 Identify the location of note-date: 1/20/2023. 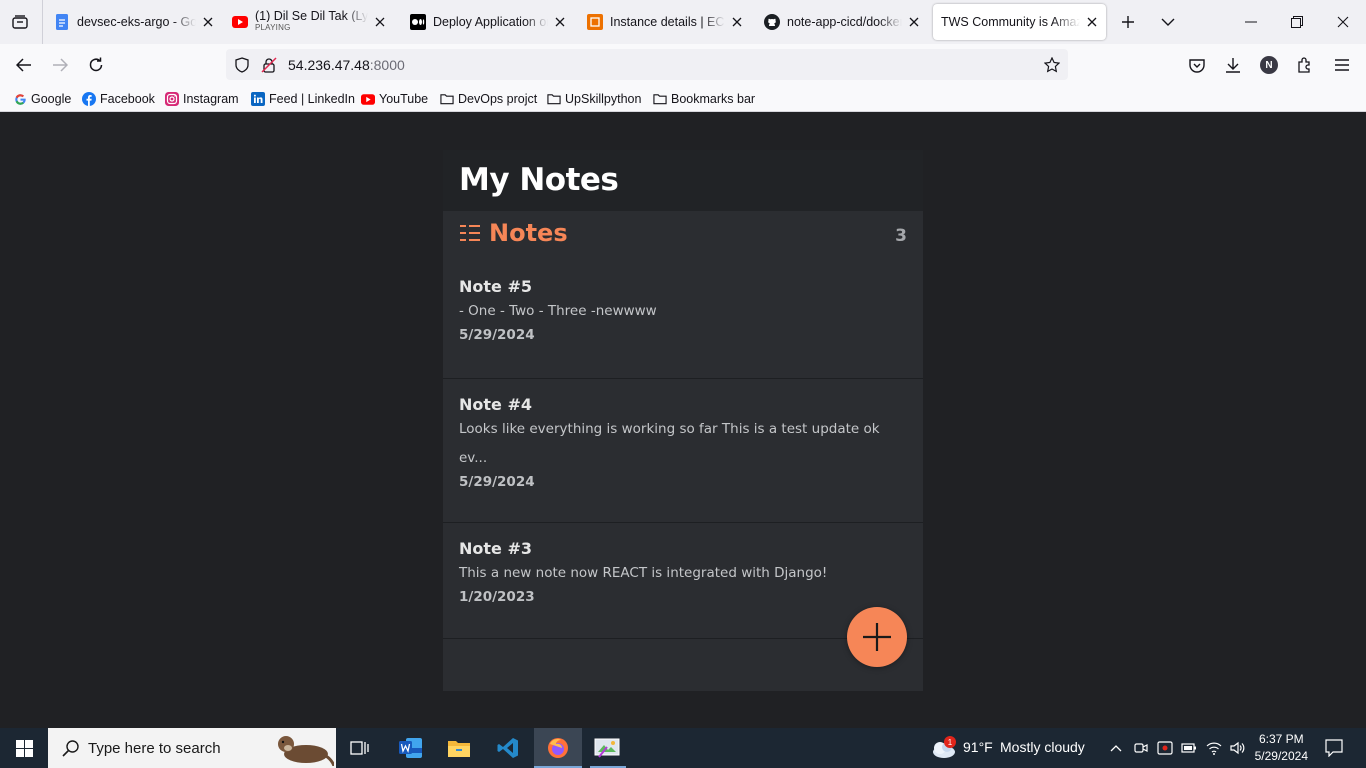
(497, 597).